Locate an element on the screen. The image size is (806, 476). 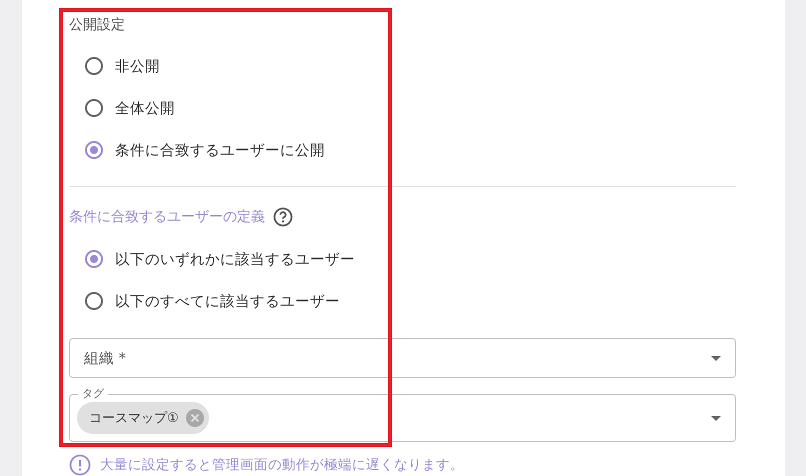
section-label: 公開設定 is located at coordinates (97, 25).